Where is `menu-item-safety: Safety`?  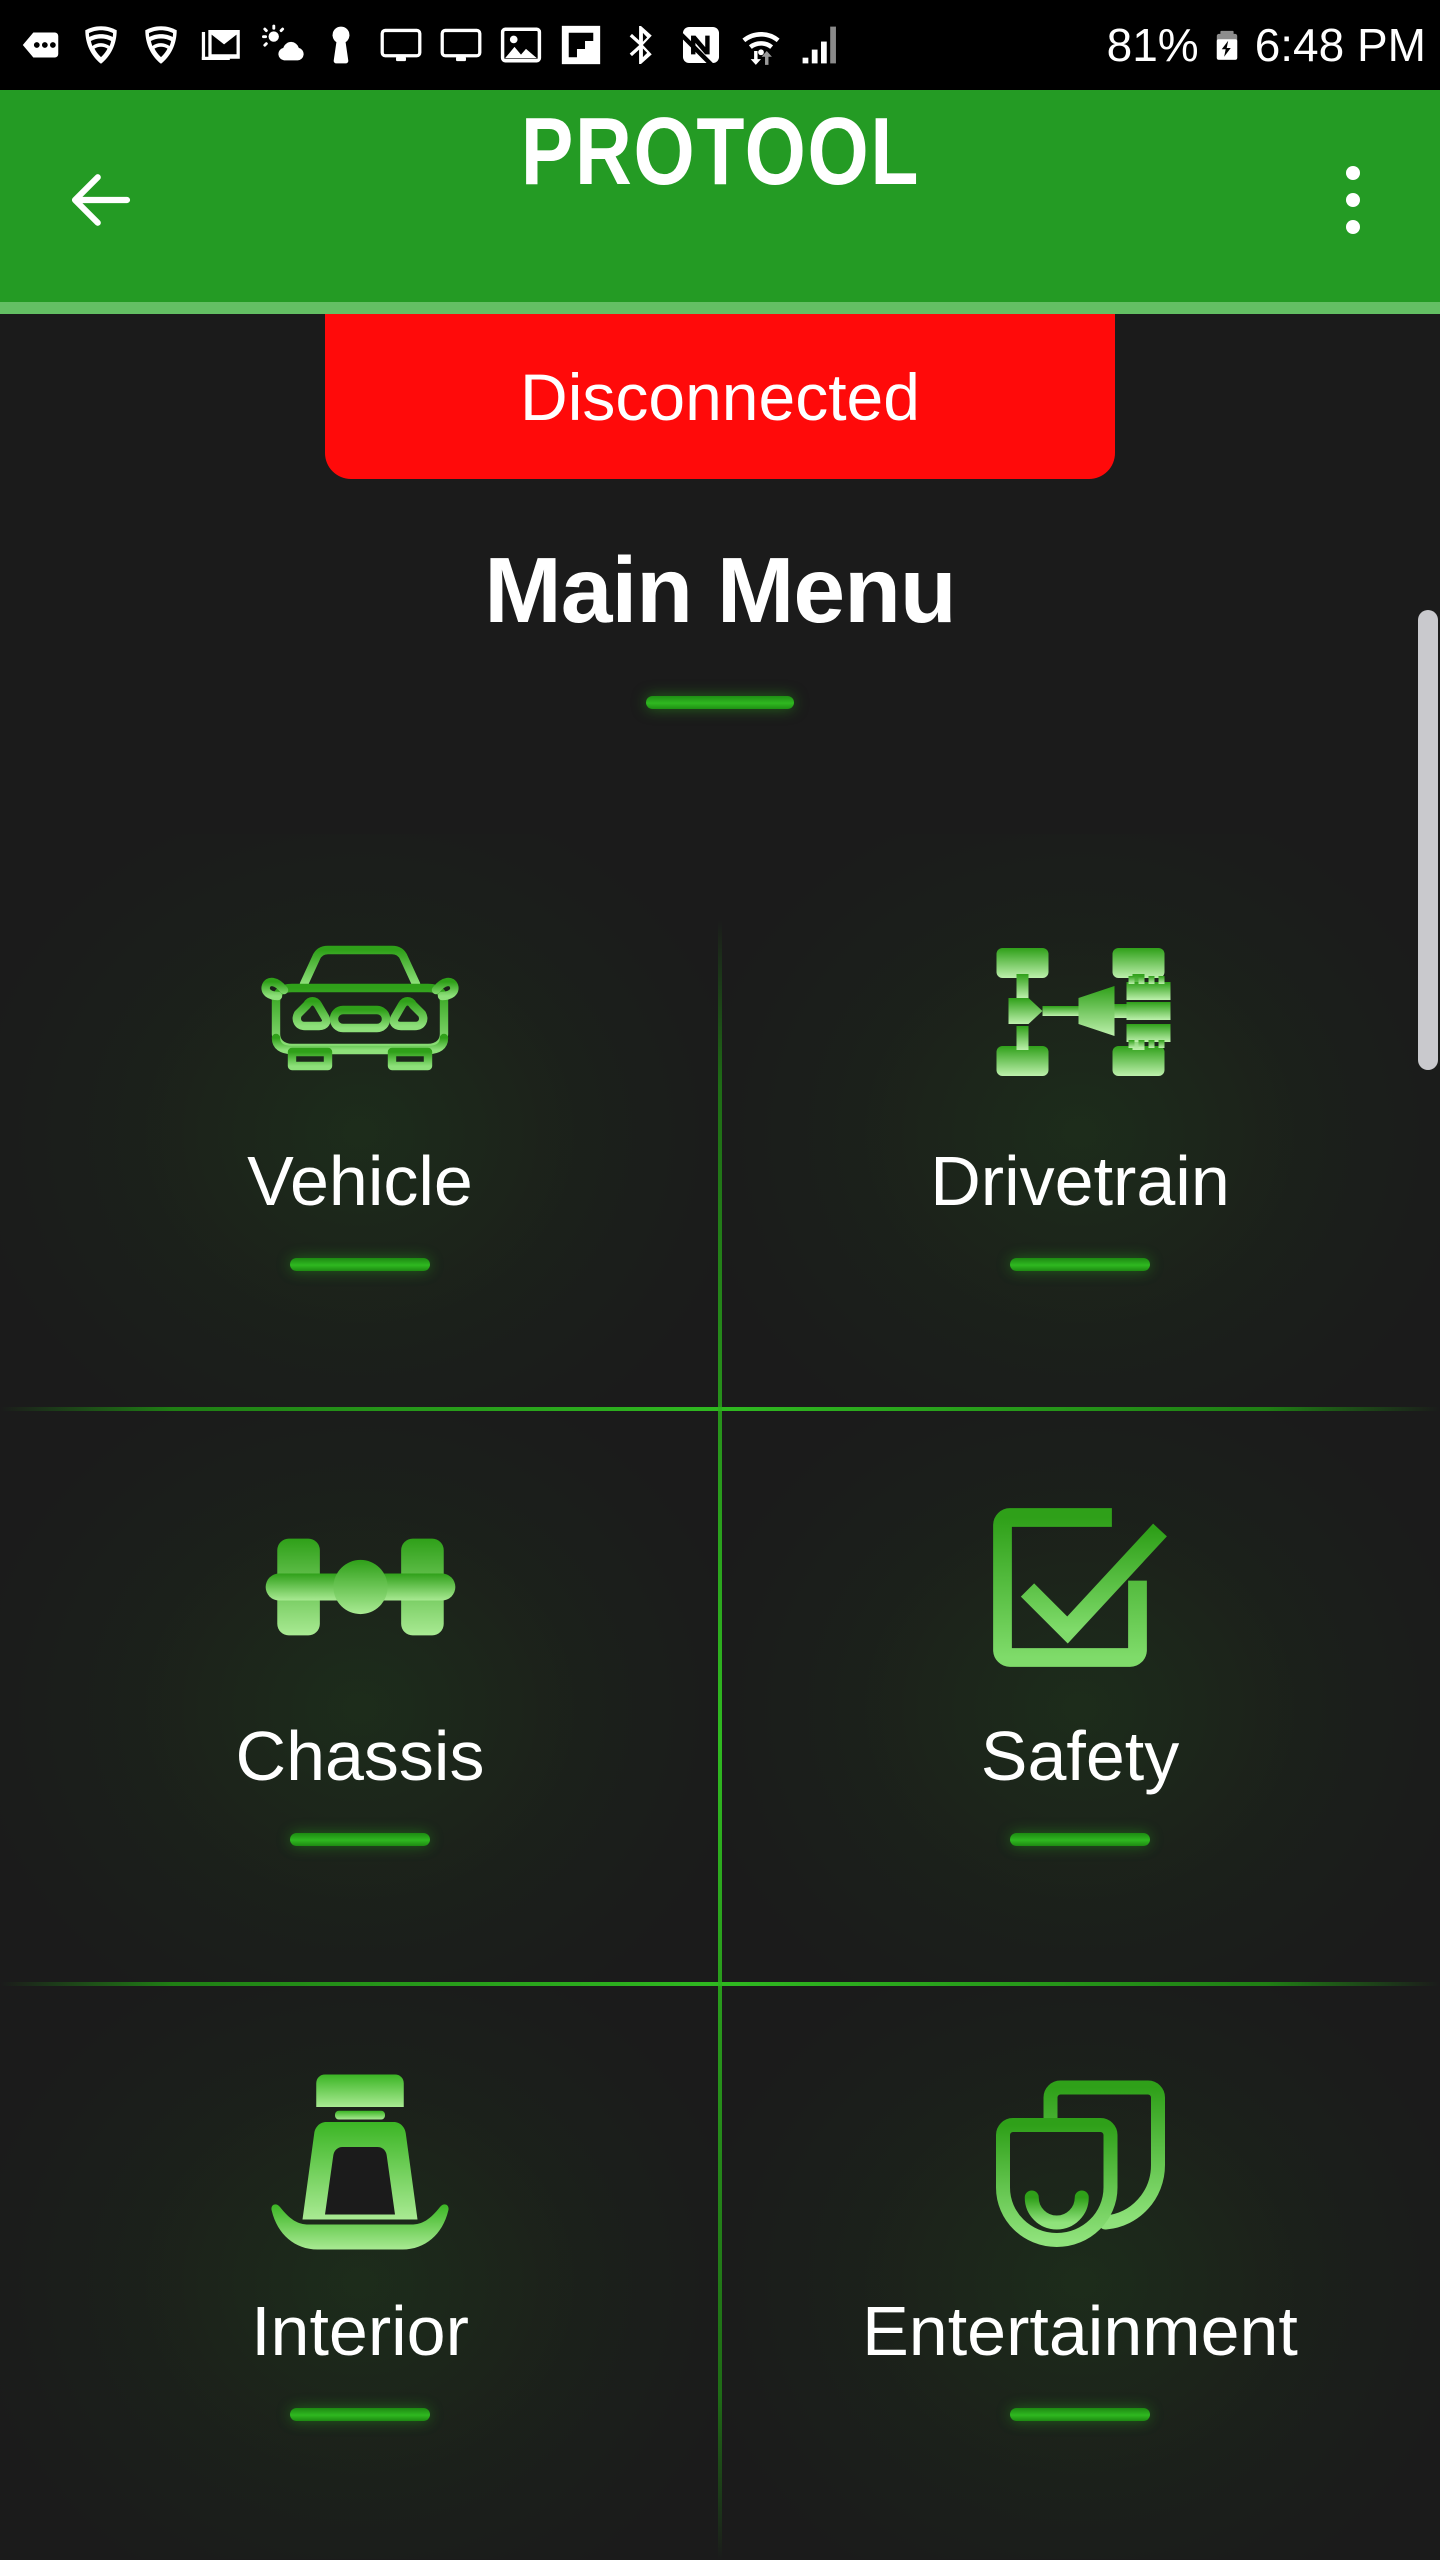 menu-item-safety: Safety is located at coordinates (1080, 1696).